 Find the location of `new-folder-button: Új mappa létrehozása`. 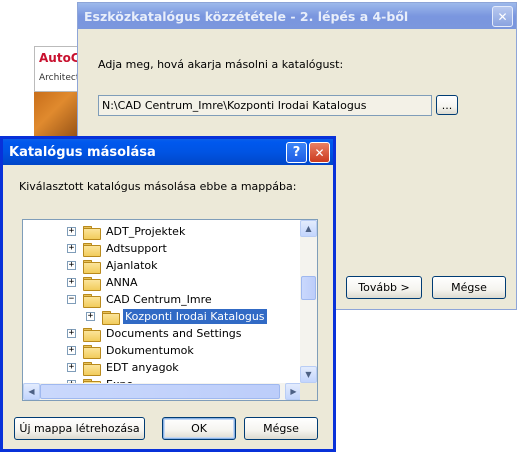

new-folder-button: Új mappa létrehozása is located at coordinates (79, 428).